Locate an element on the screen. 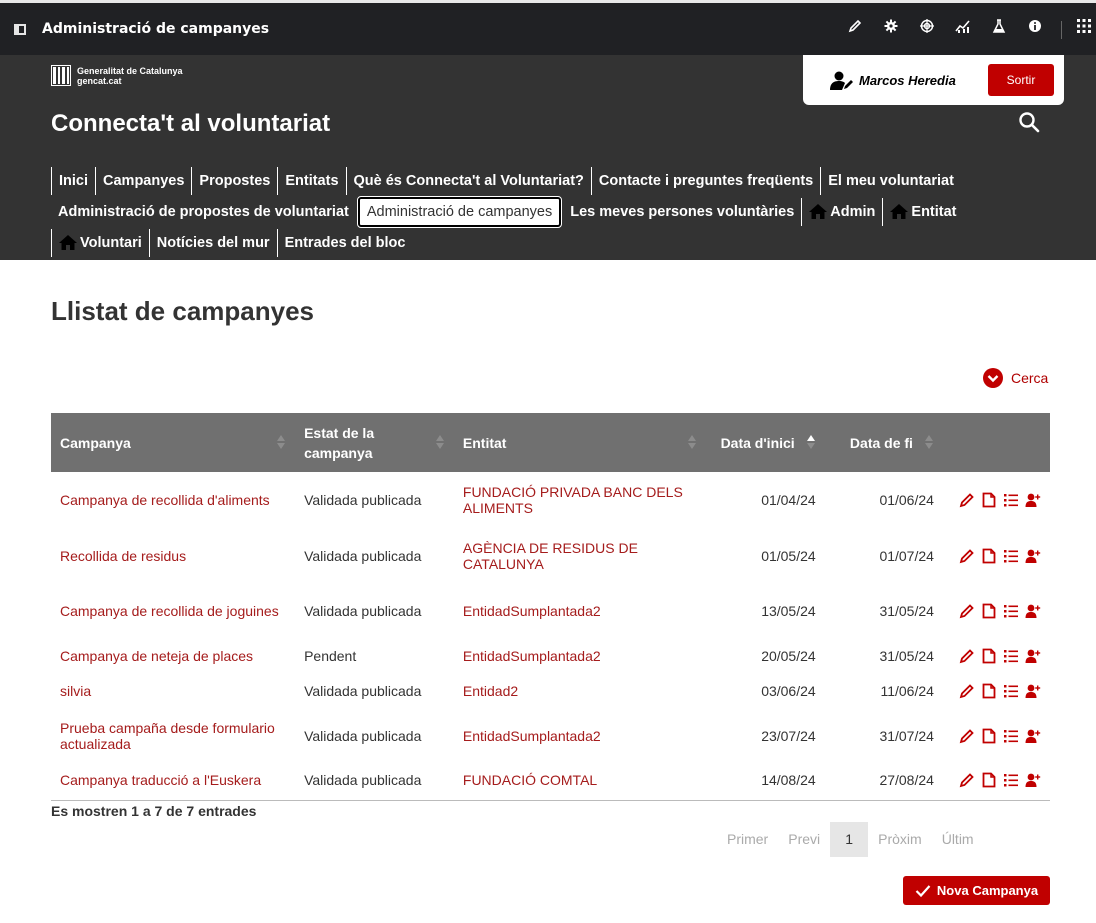  generalitat-logo: Generalitat de Catalunya gencat.cat is located at coordinates (117, 75).